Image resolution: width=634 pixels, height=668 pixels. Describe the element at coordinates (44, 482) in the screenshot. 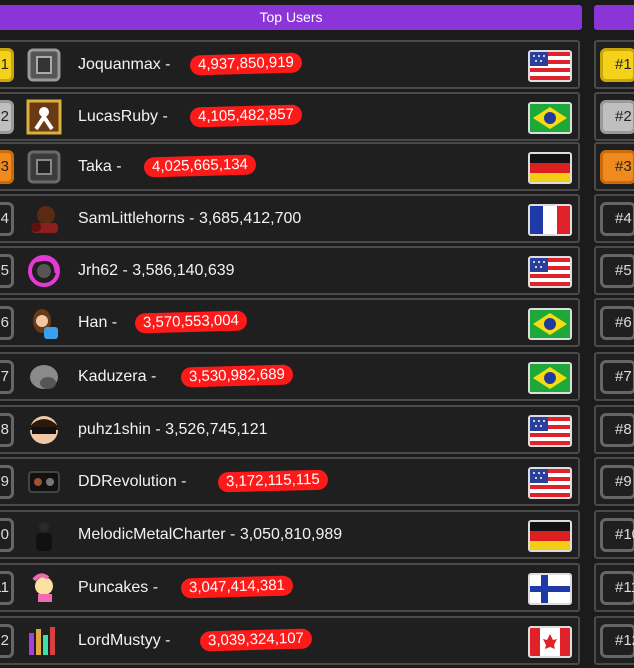

I see `pad-avatar` at that location.